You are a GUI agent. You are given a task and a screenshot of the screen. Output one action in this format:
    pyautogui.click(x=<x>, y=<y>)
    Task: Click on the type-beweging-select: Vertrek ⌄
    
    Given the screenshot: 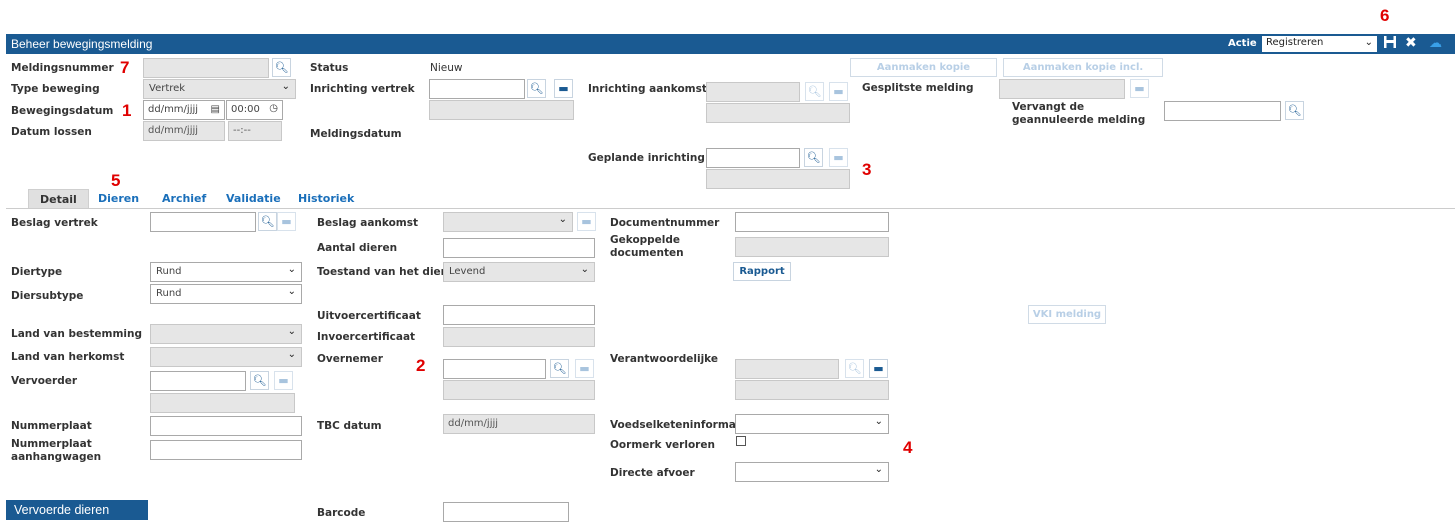 What is the action you would take?
    pyautogui.click(x=219, y=89)
    